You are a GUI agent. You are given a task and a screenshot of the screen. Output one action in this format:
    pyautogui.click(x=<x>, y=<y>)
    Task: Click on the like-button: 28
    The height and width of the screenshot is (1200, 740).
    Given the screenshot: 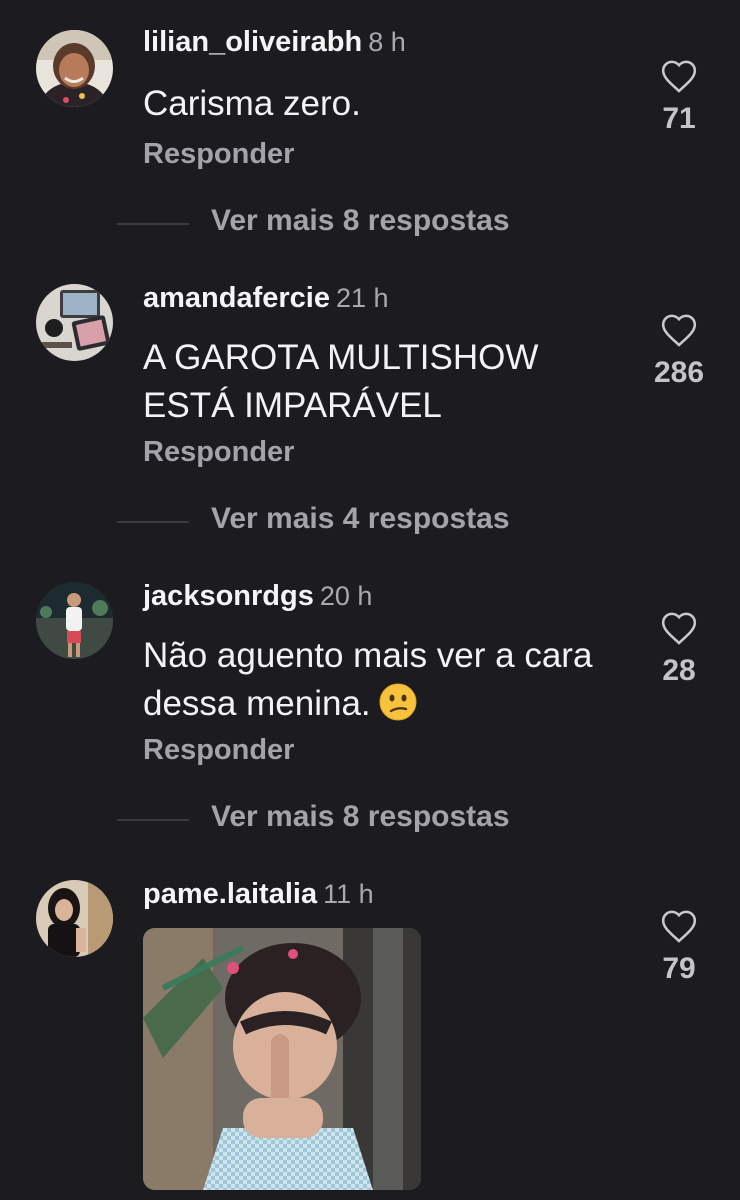 What is the action you would take?
    pyautogui.click(x=679, y=649)
    